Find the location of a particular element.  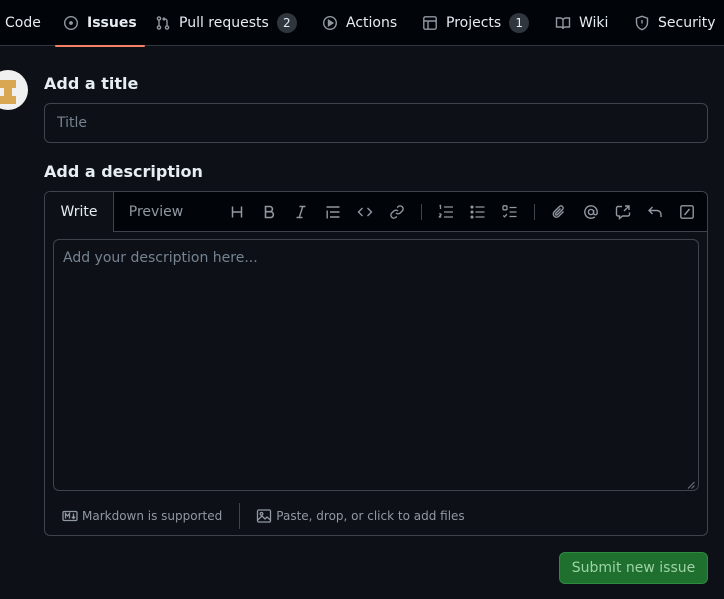

table-icon is located at coordinates (430, 23).